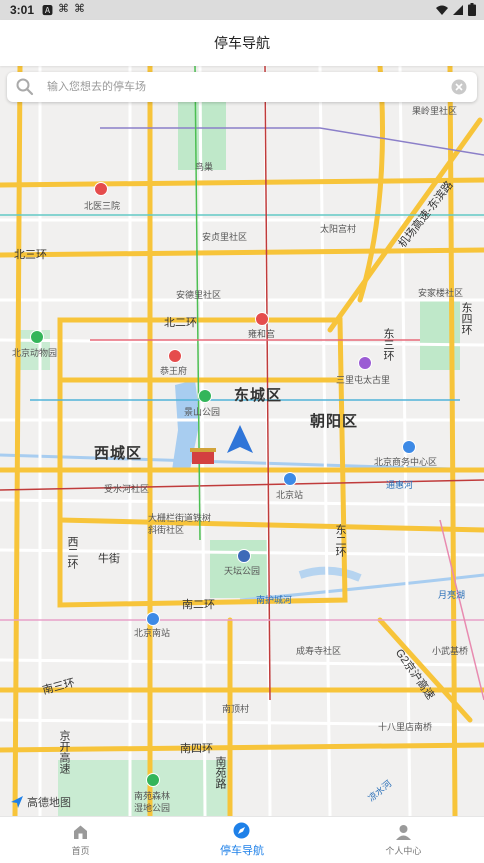  I want to click on district-label: 西城区, so click(118, 453).